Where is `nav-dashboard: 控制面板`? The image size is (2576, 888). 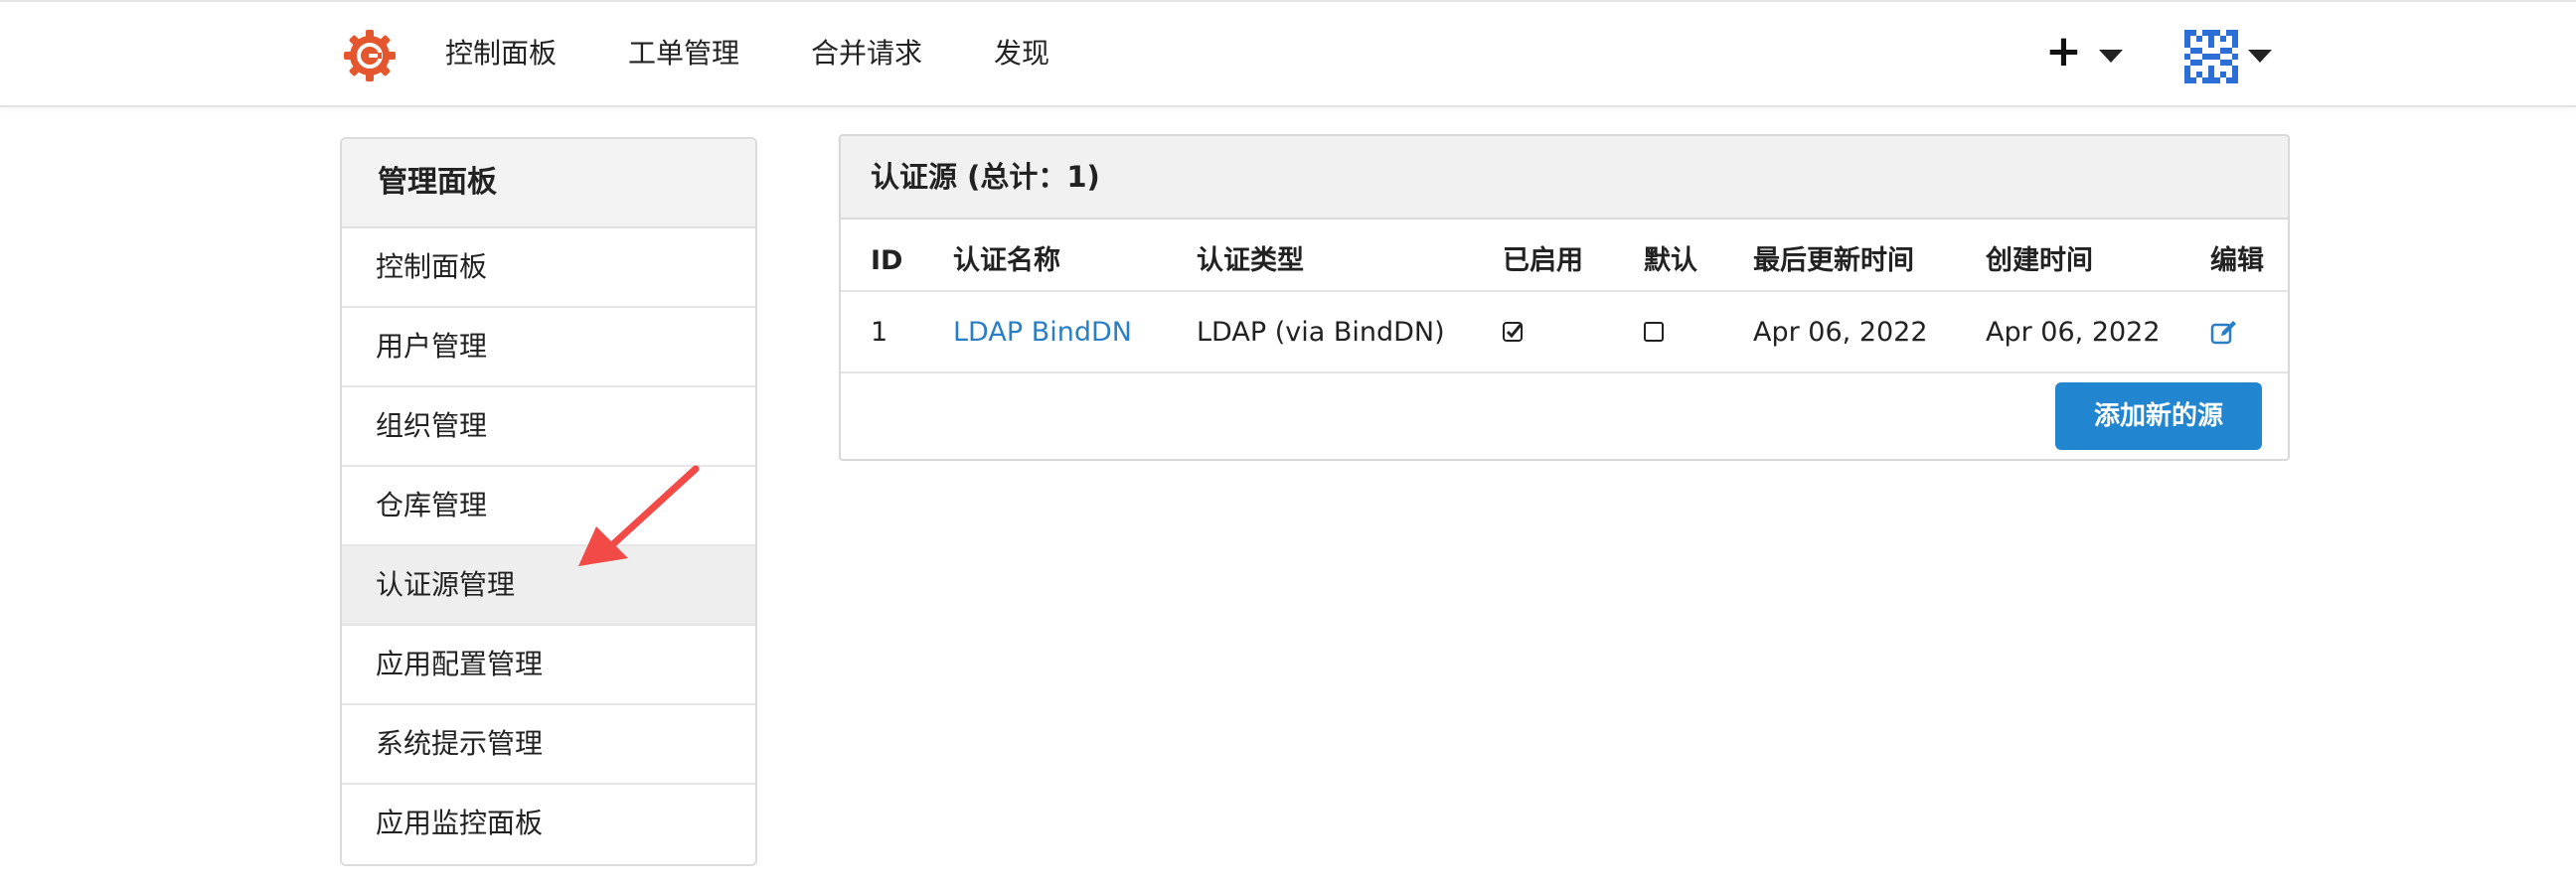
nav-dashboard: 控制面板 is located at coordinates (501, 54).